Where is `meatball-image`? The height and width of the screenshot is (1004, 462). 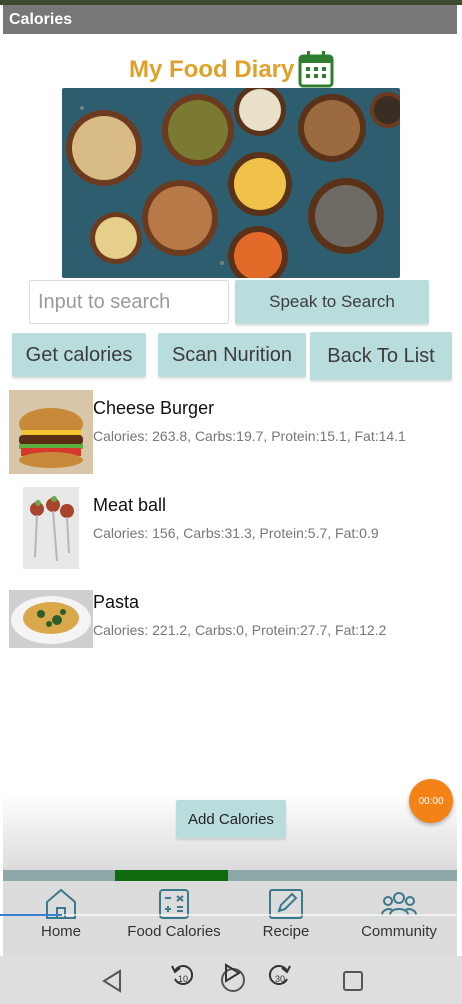 meatball-image is located at coordinates (51, 528).